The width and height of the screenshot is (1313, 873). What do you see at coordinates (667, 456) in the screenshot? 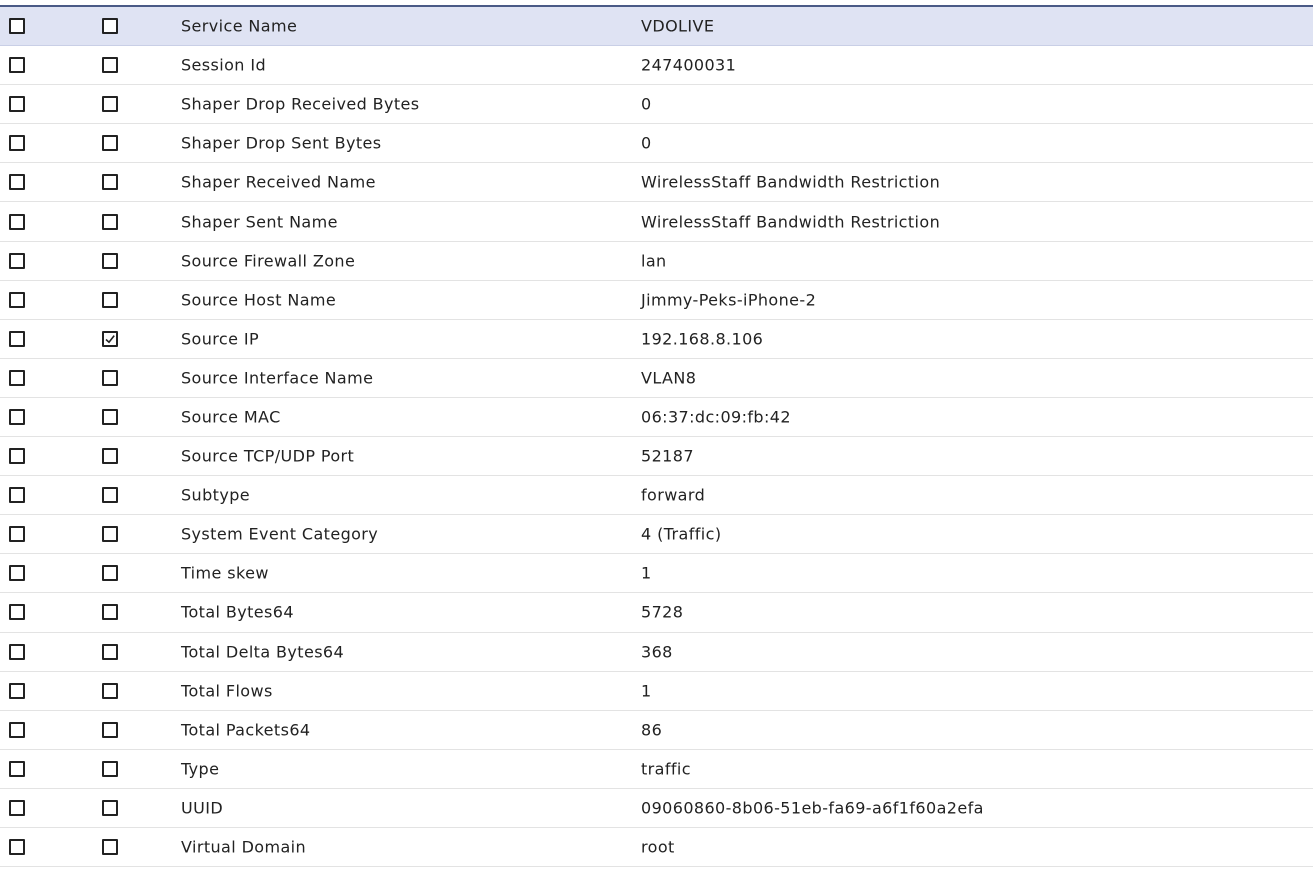
I see `field-value: 52187` at bounding box center [667, 456].